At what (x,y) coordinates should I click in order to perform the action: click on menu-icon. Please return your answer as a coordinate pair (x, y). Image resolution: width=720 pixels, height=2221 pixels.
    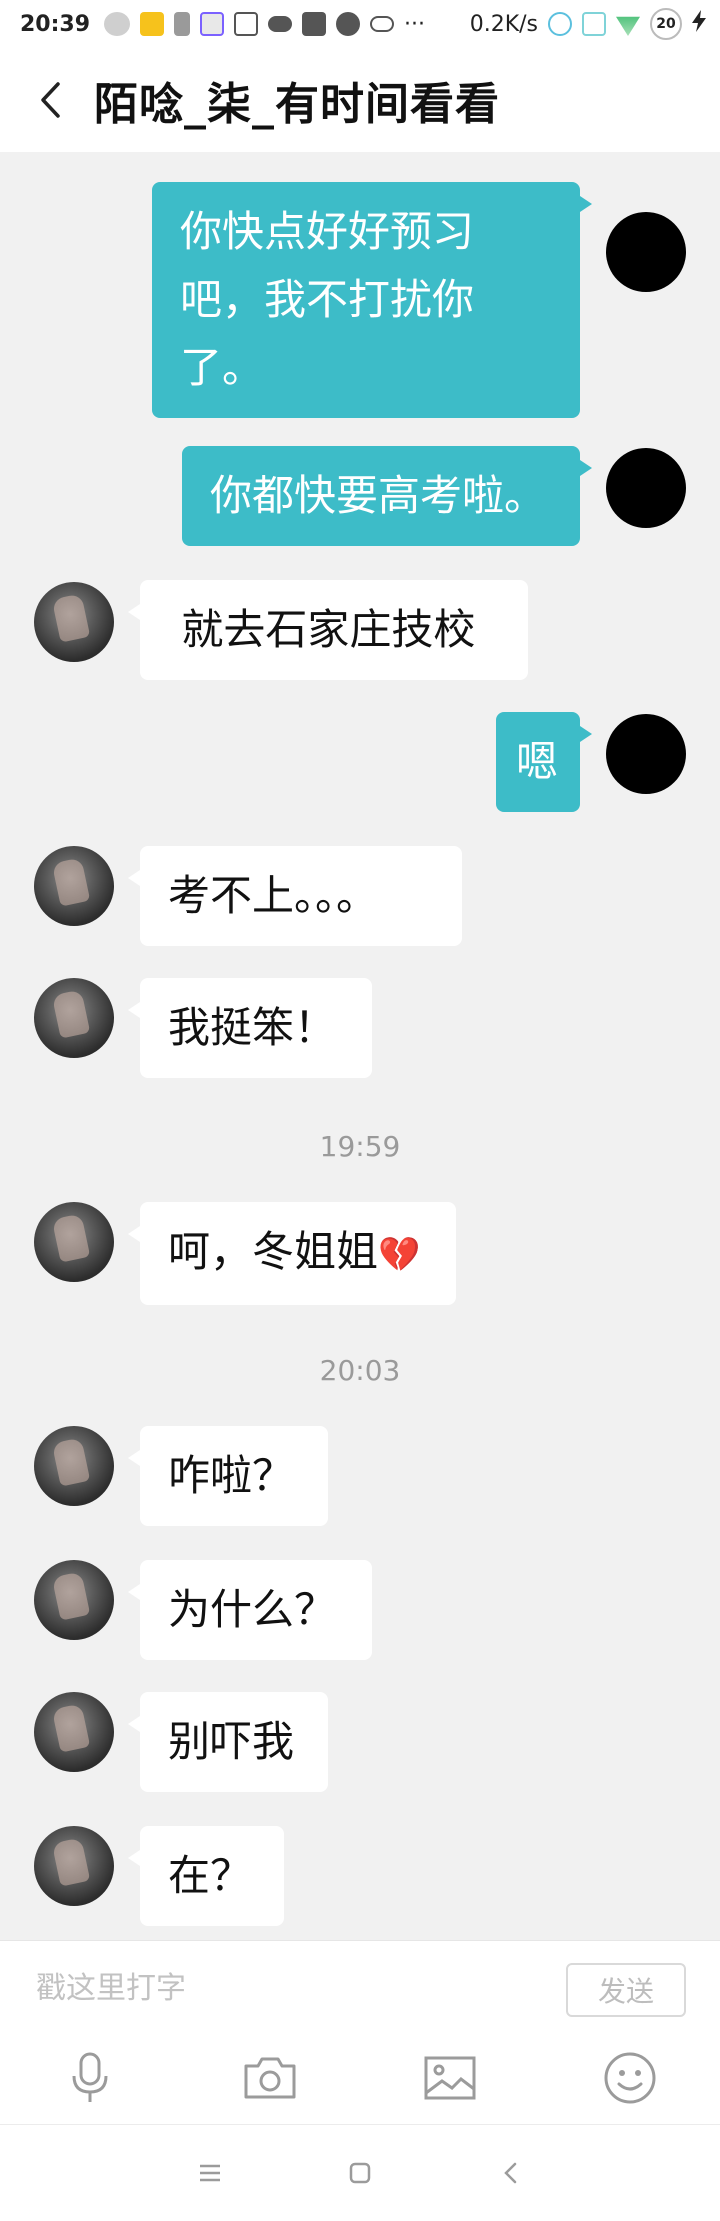
    Looking at the image, I should click on (210, 2173).